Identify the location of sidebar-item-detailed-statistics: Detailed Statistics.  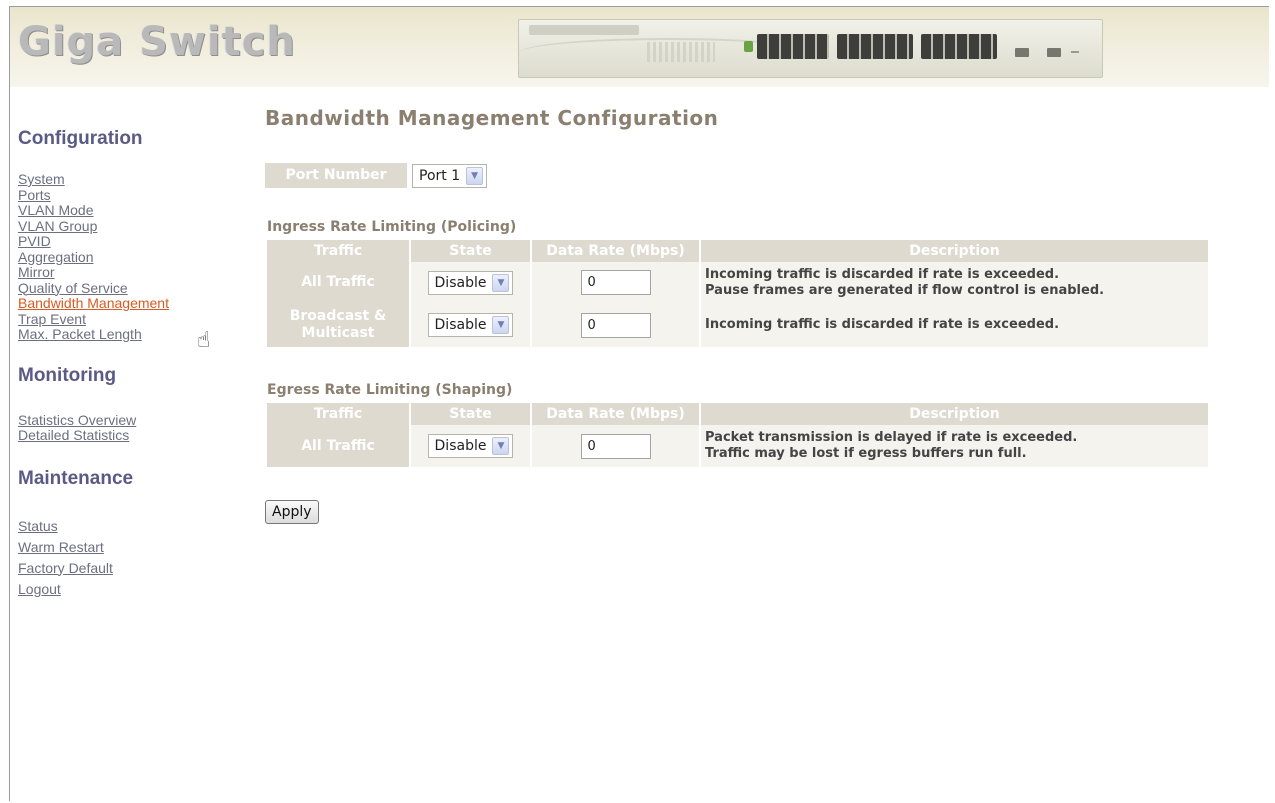
(133, 435).